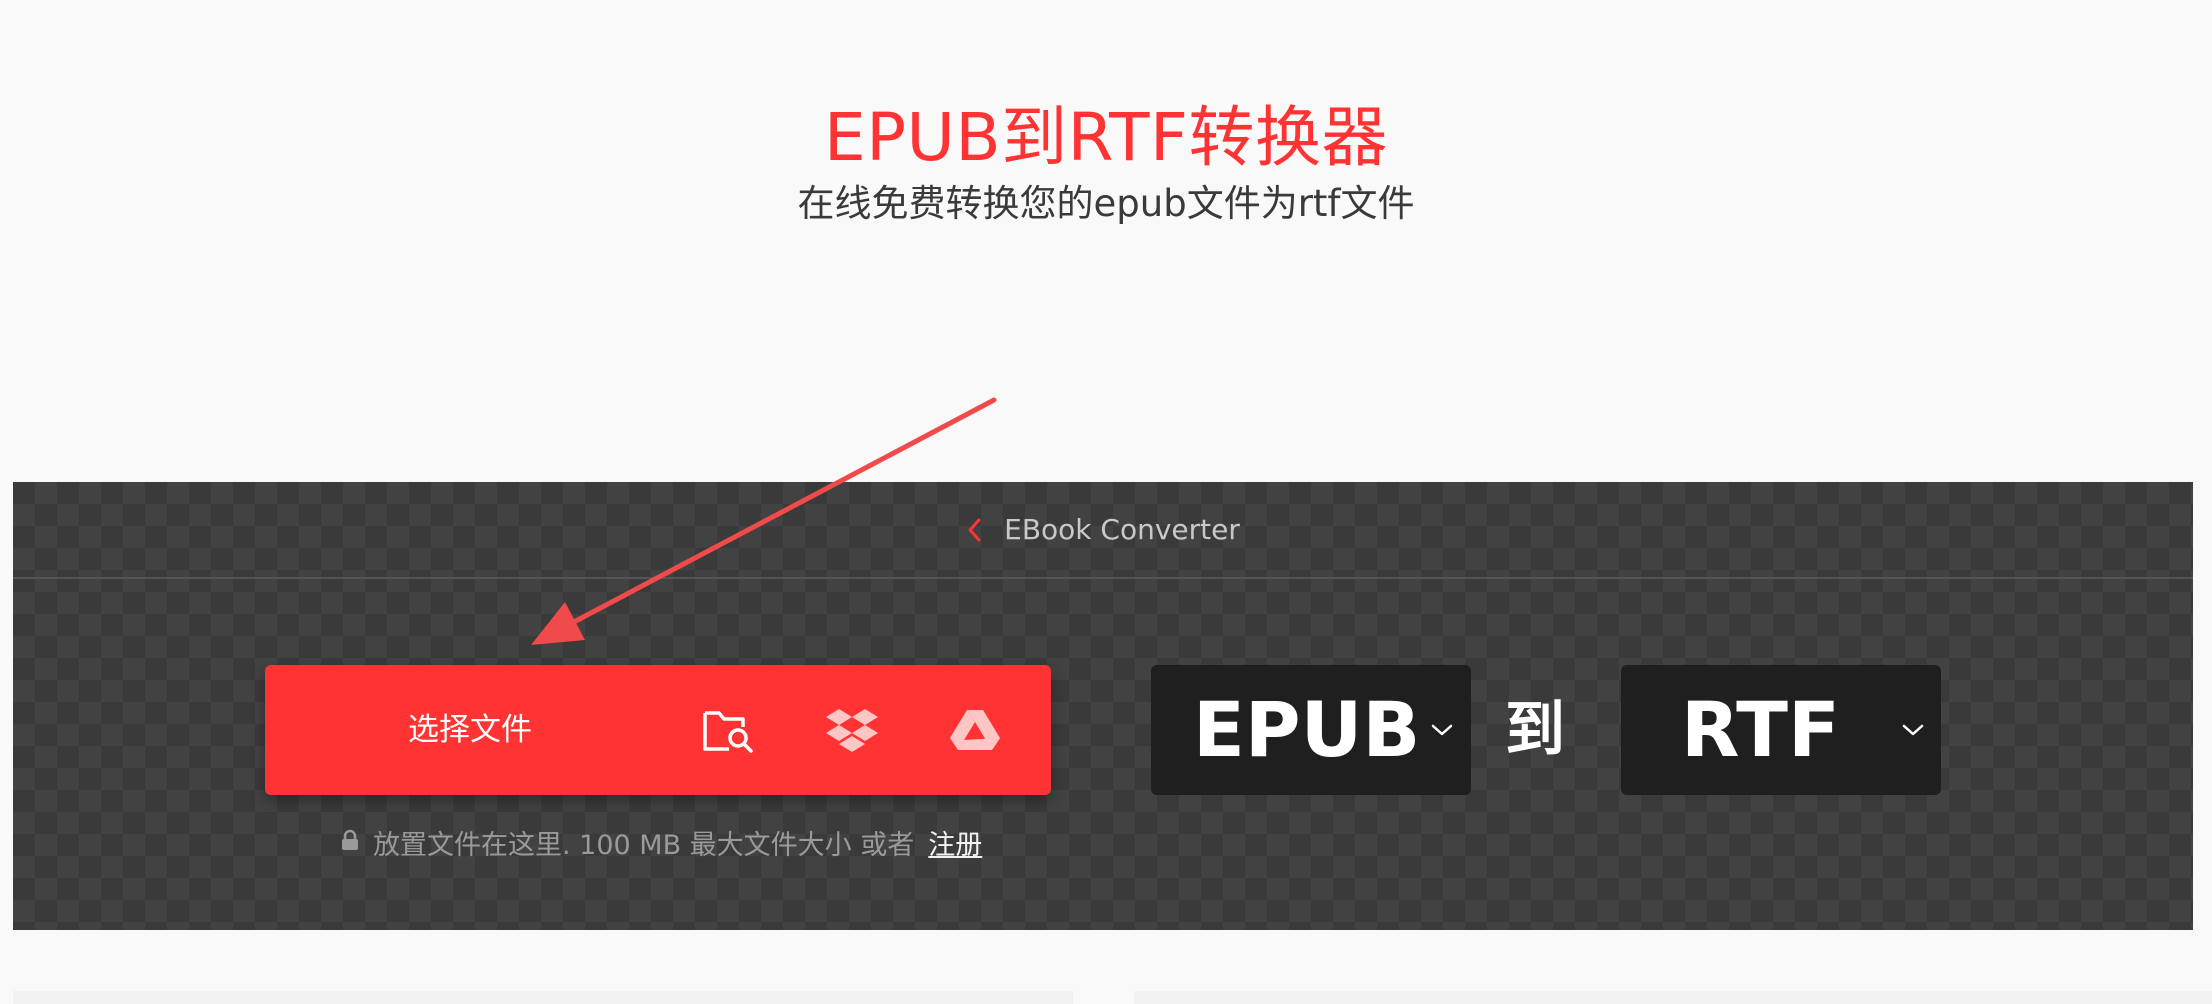  I want to click on breadcrumb-label: EBook Converter, so click(1122, 529).